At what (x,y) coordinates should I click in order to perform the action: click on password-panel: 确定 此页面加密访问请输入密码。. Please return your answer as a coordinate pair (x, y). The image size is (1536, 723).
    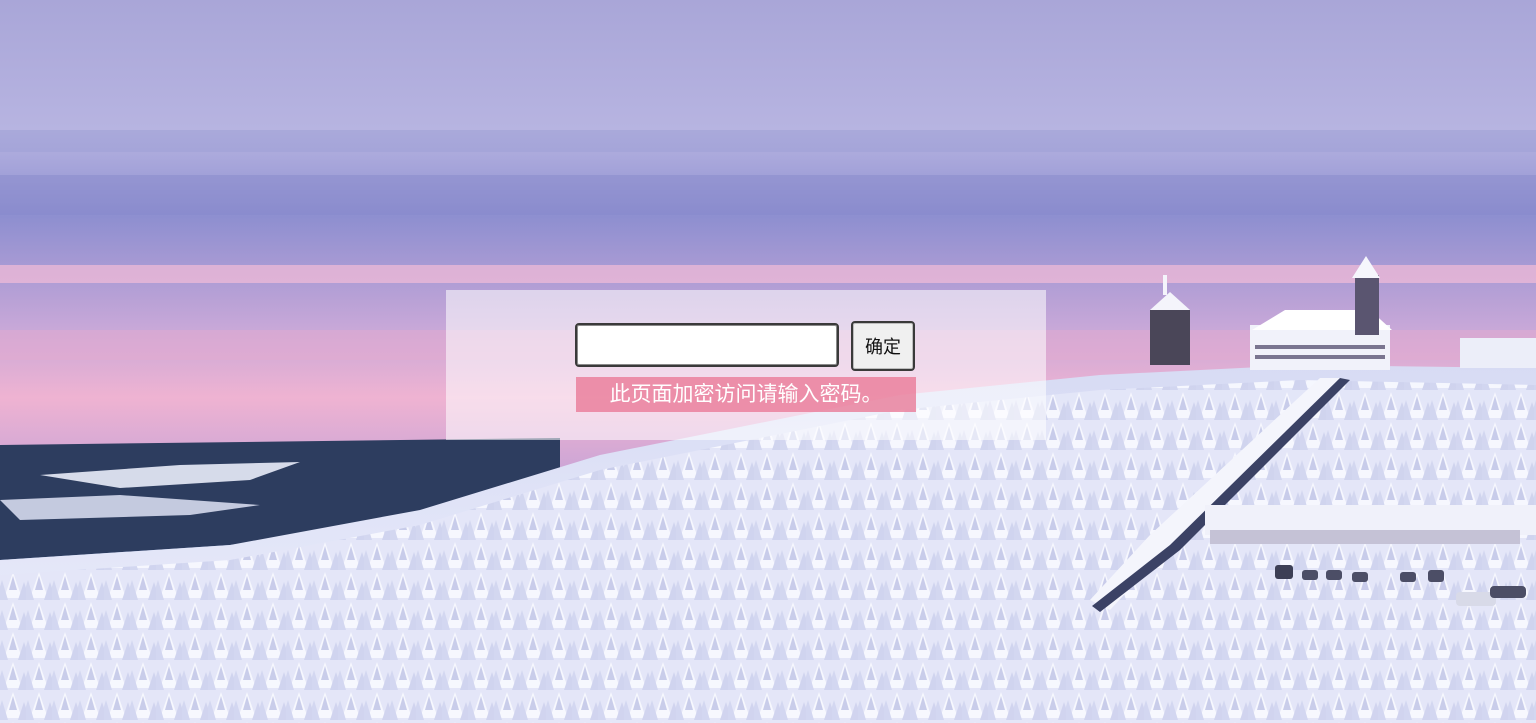
    Looking at the image, I should click on (746, 365).